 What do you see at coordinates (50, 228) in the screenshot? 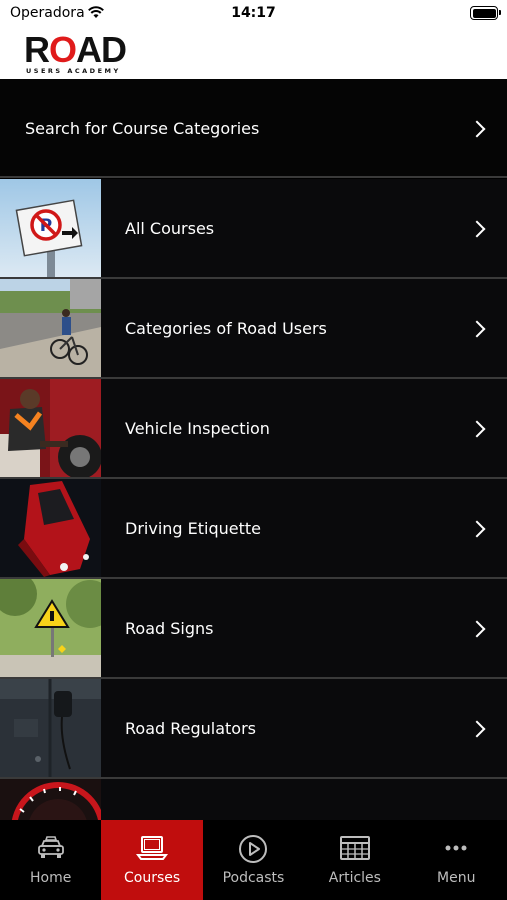
I see `no-parking-sign-thumbnail: P` at bounding box center [50, 228].